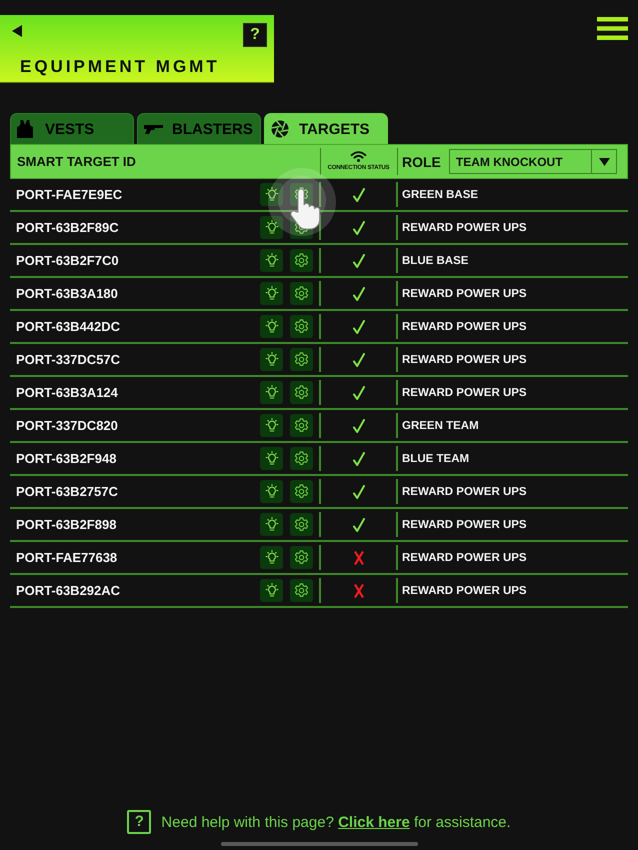  What do you see at coordinates (255, 35) in the screenshot?
I see `help-button: ?` at bounding box center [255, 35].